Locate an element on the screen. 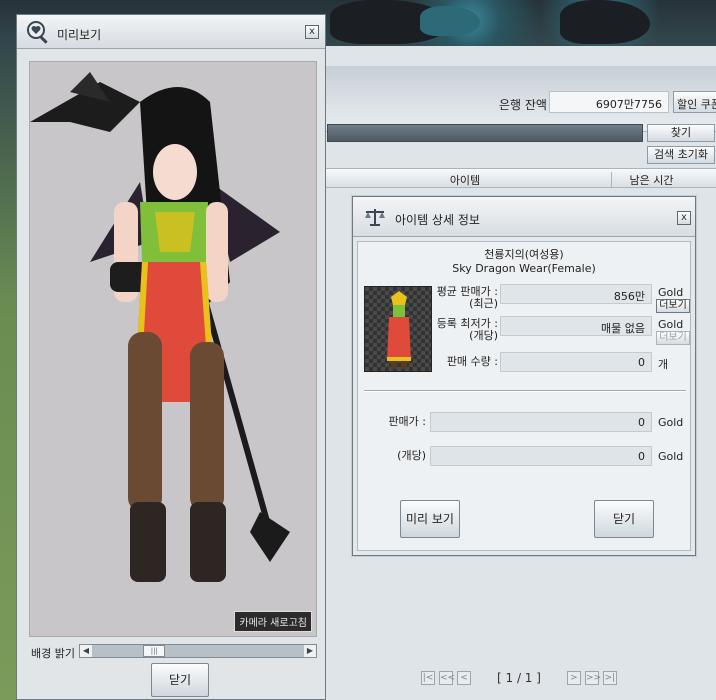 The width and height of the screenshot is (716, 700). divider is located at coordinates (525, 391).